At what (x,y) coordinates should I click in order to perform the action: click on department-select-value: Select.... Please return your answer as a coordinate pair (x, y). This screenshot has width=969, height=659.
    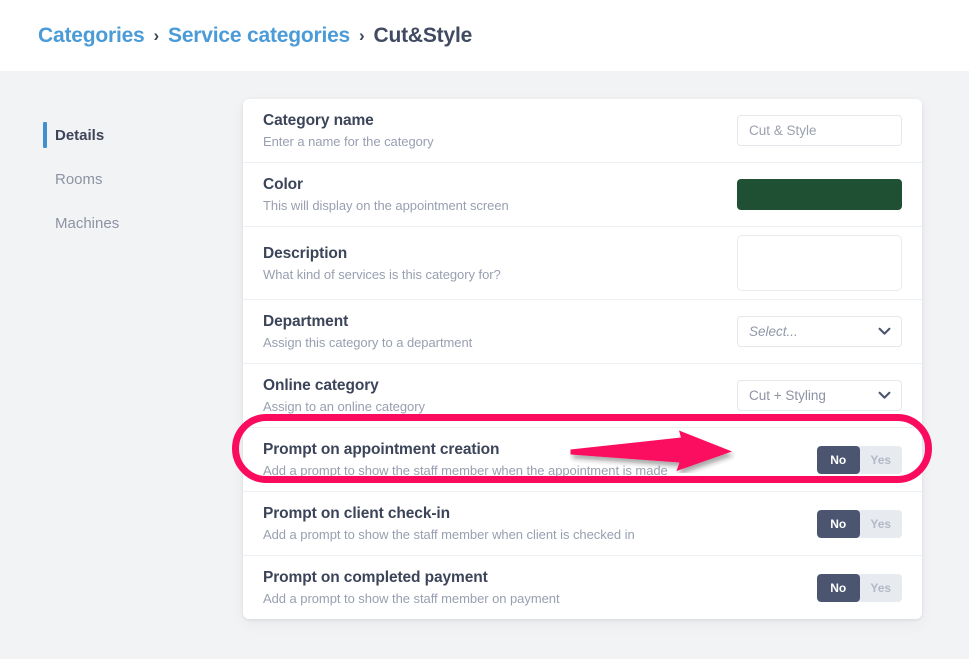
    Looking at the image, I should click on (819, 331).